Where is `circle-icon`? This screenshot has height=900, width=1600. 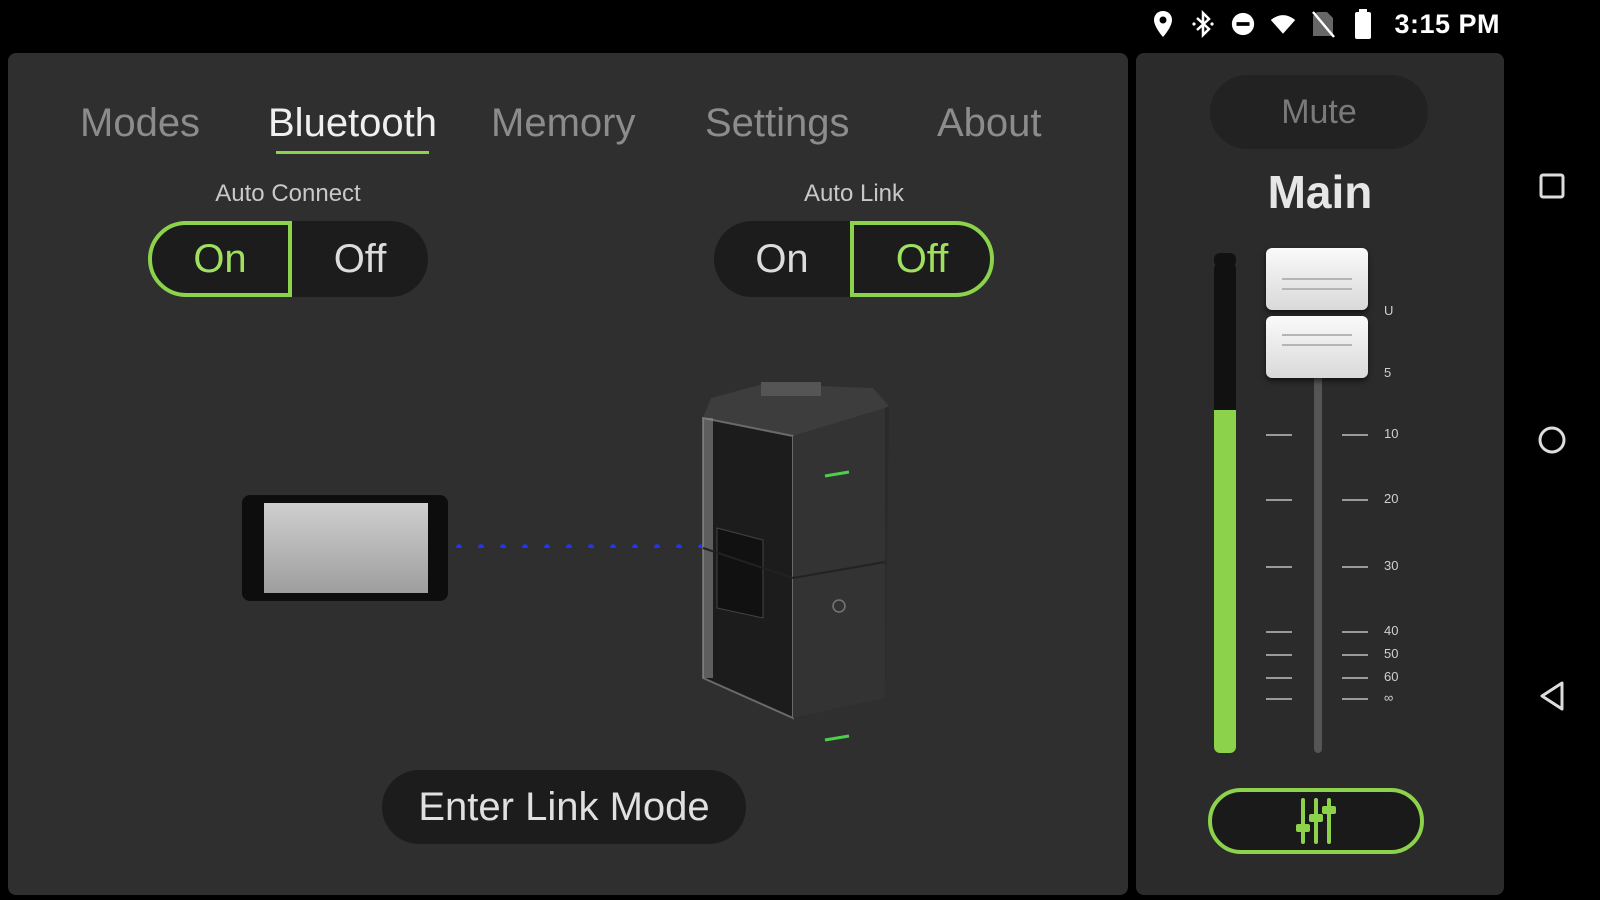 circle-icon is located at coordinates (1552, 440).